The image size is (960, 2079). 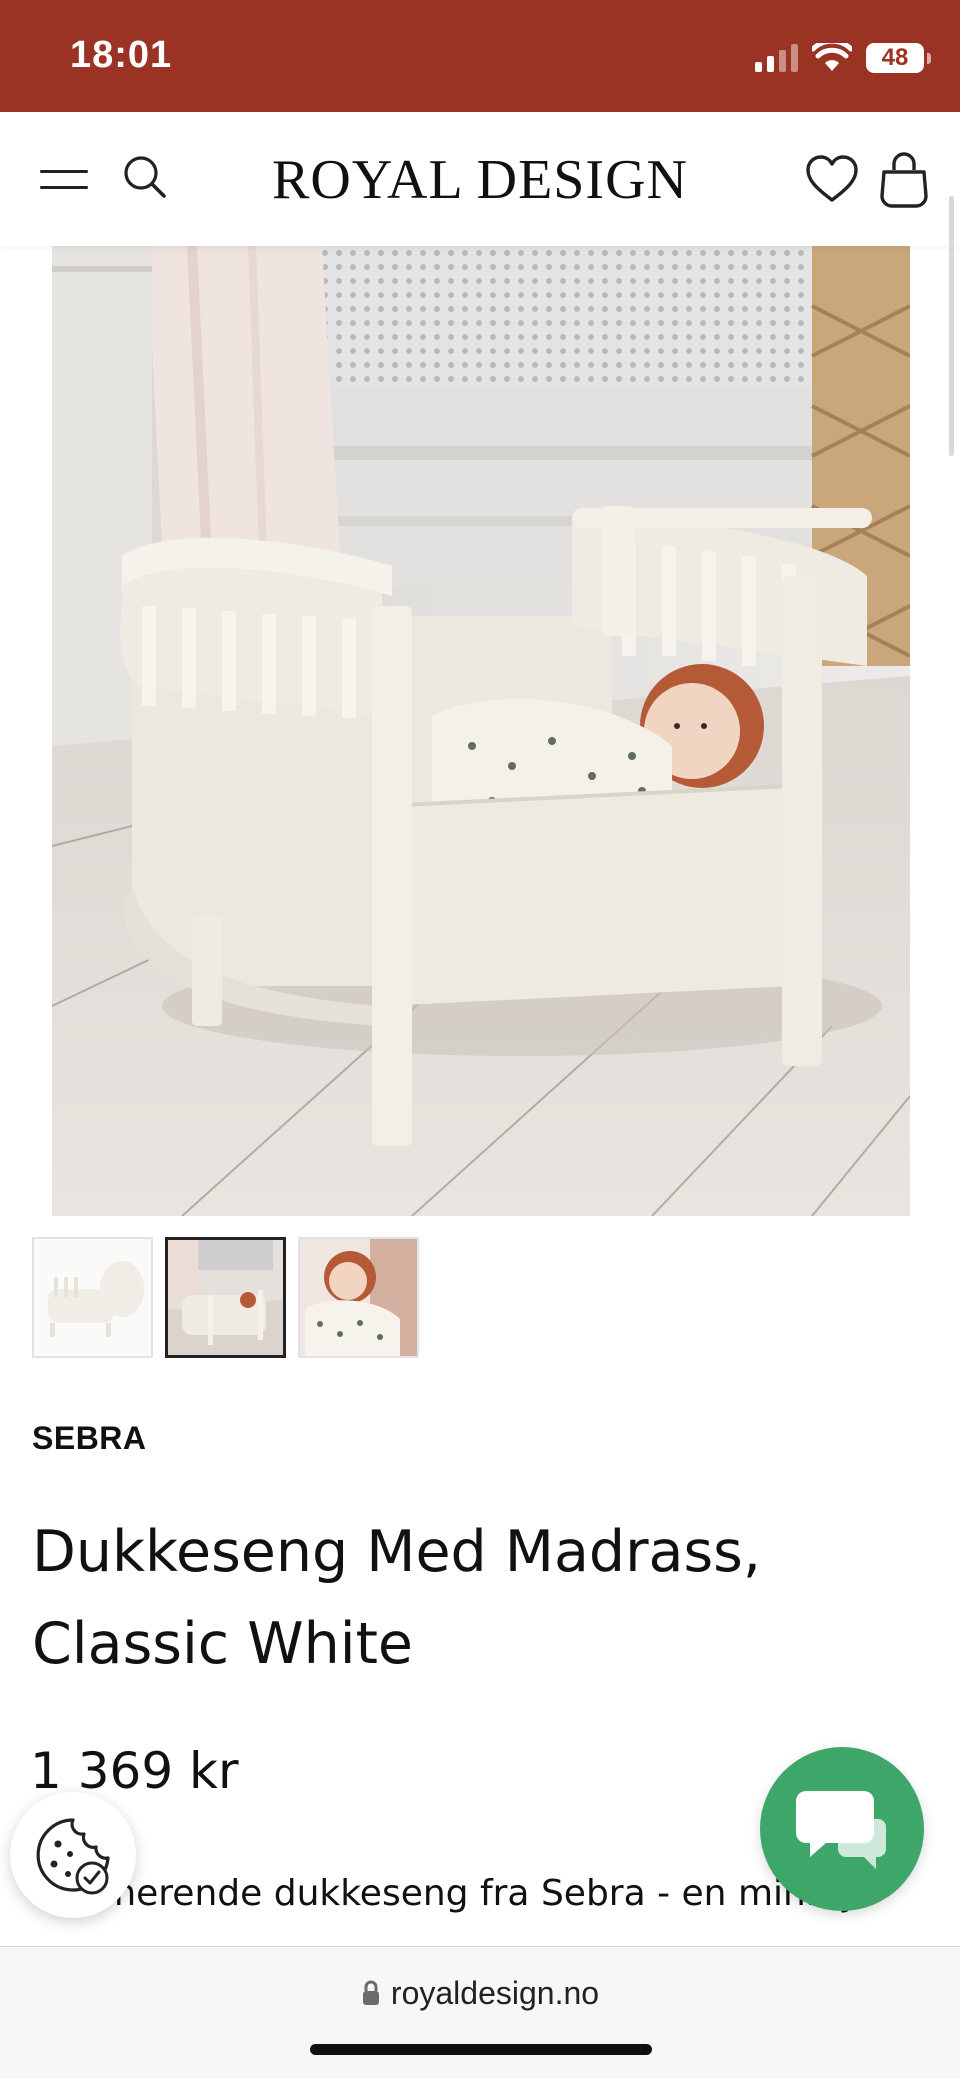 I want to click on search-icon, so click(x=145, y=177).